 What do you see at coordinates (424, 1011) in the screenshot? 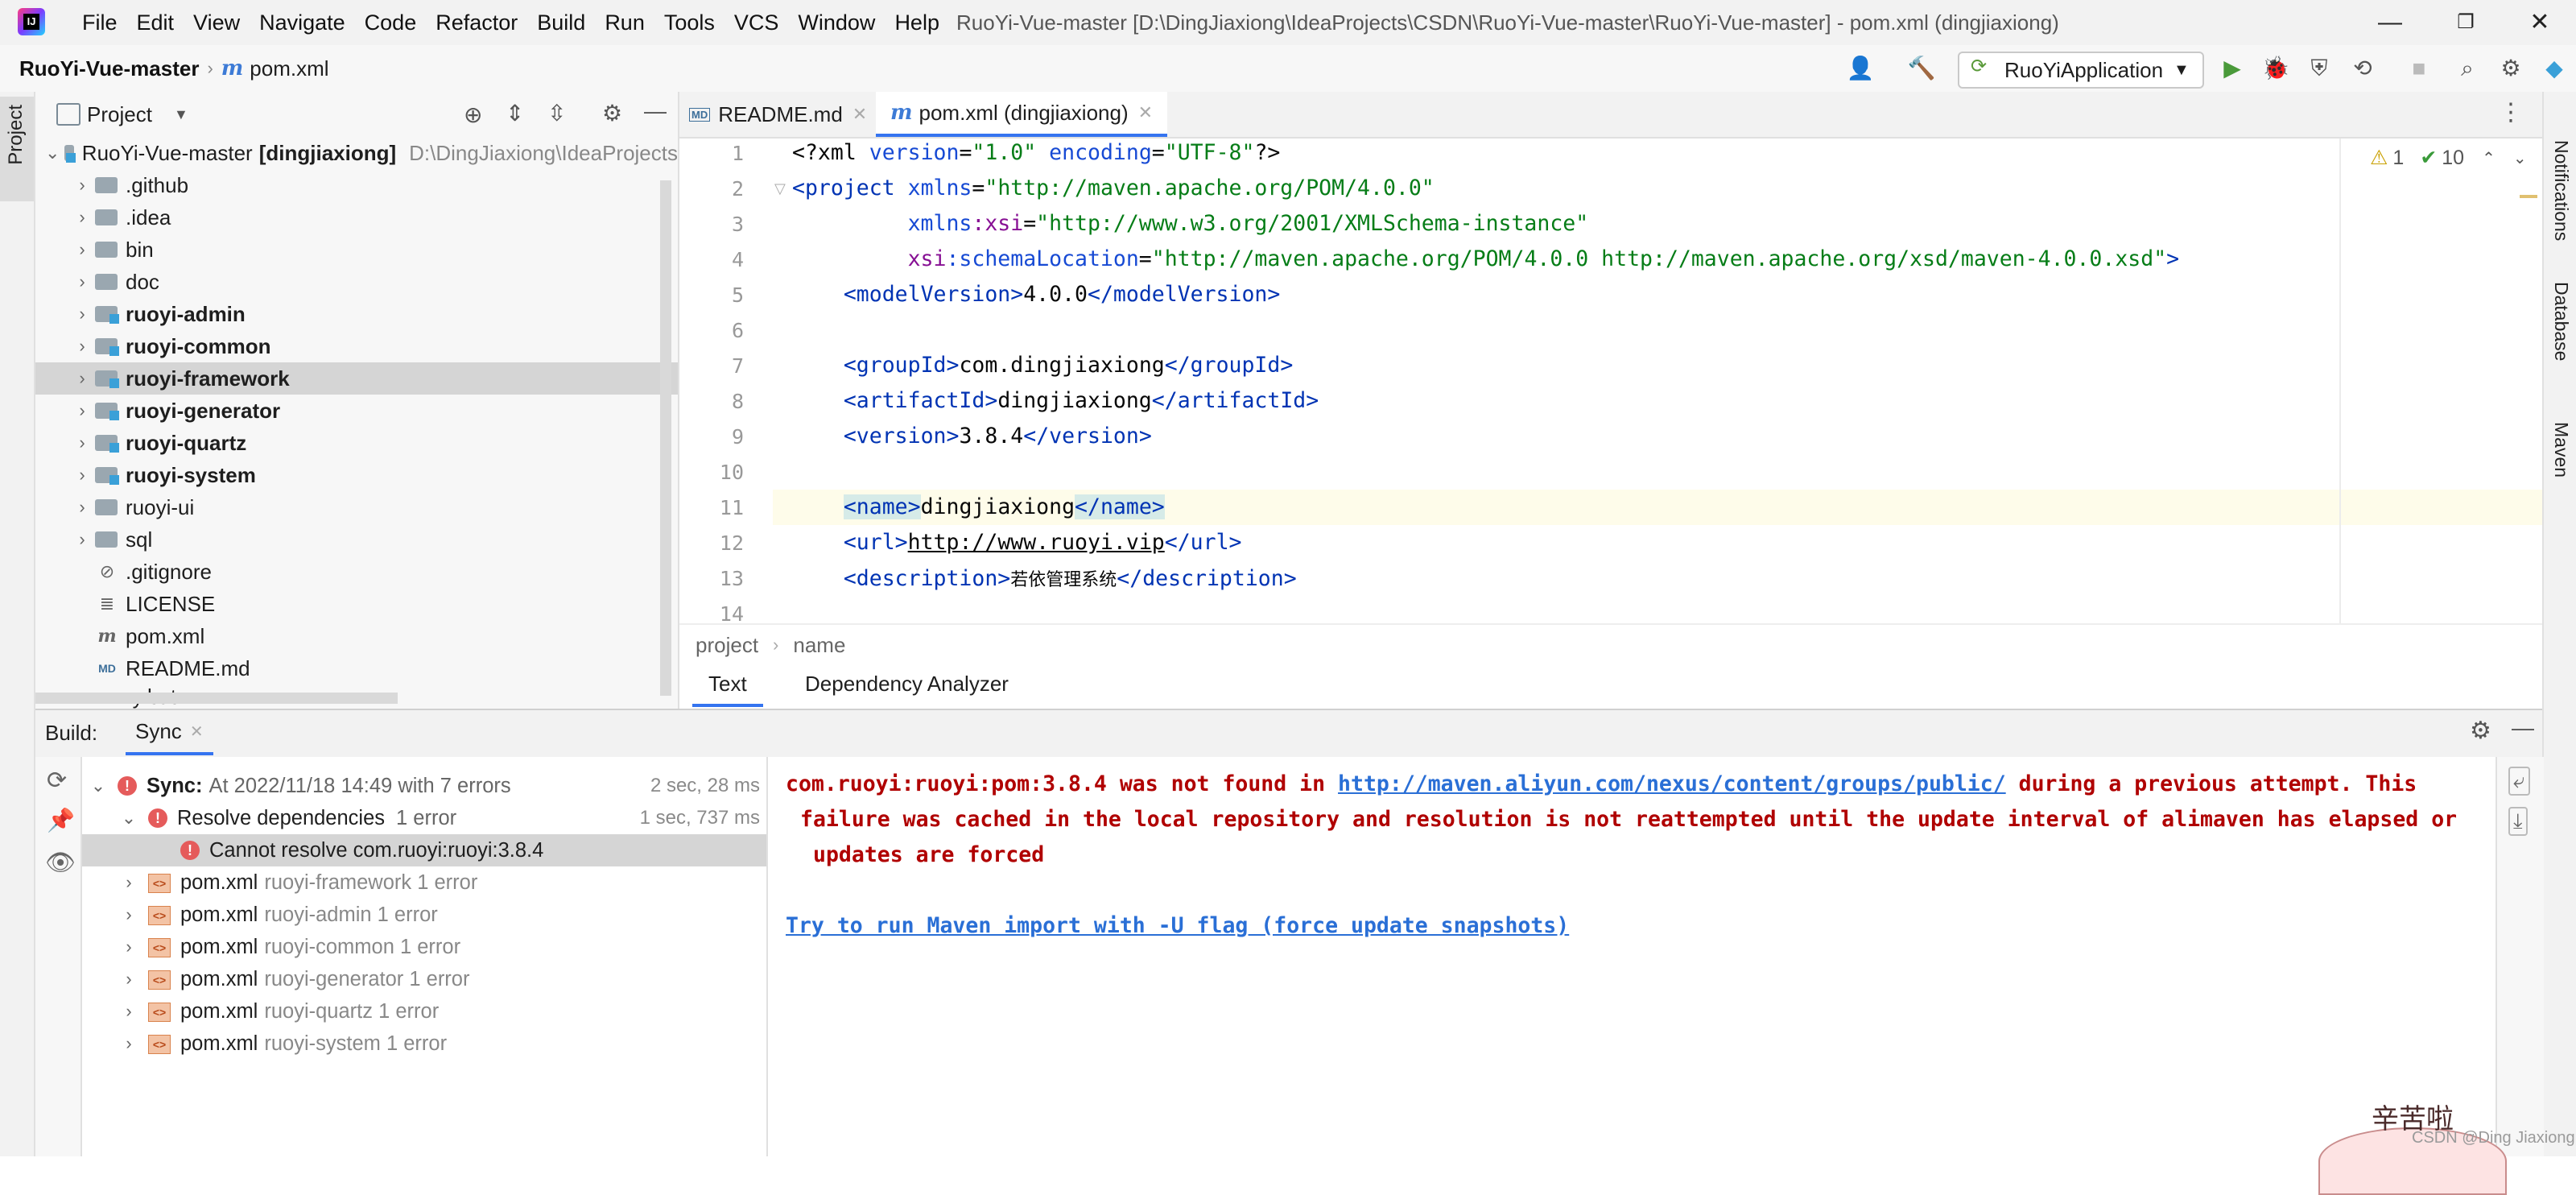
I see `tree-row-pom-quartz: › <> pom.xml ruoyi-quartz 1 error` at bounding box center [424, 1011].